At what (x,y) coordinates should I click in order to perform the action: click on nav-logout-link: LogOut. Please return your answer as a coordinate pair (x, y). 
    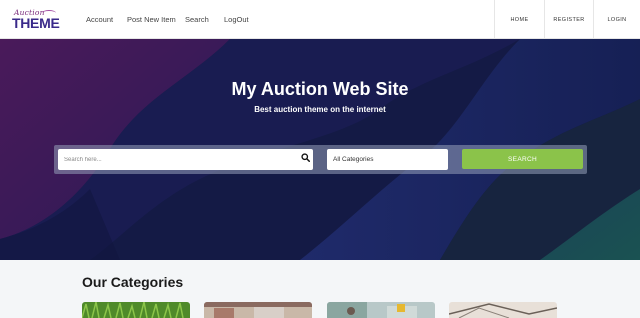
    Looking at the image, I should click on (236, 19).